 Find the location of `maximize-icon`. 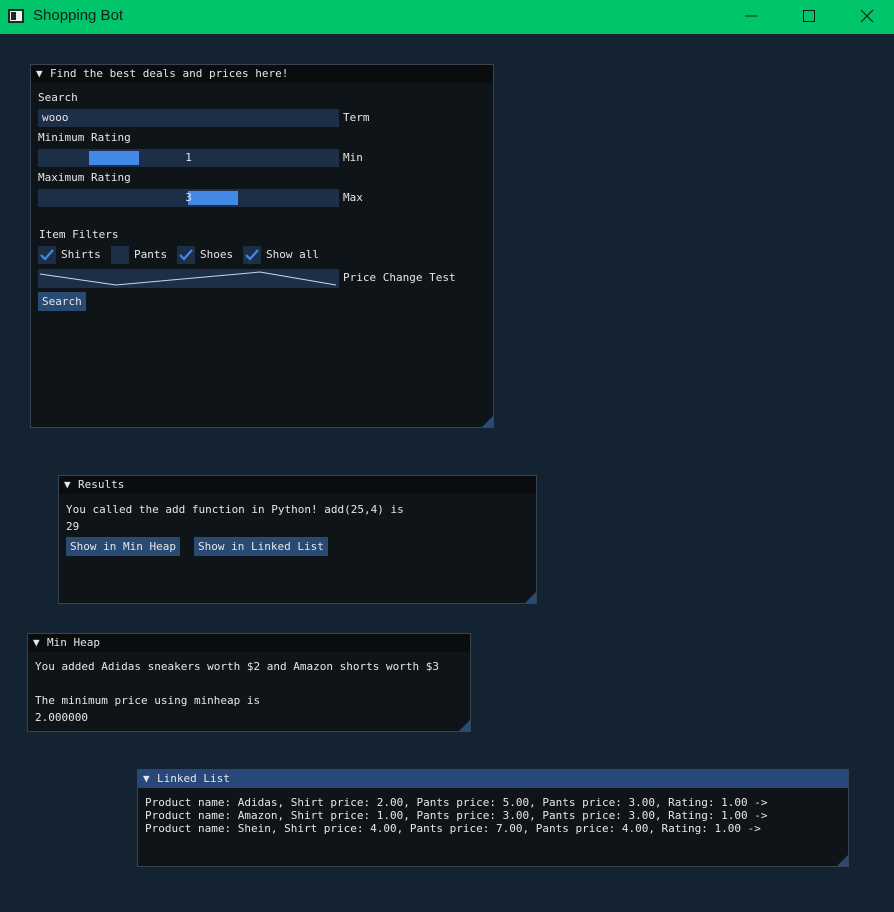

maximize-icon is located at coordinates (809, 16).